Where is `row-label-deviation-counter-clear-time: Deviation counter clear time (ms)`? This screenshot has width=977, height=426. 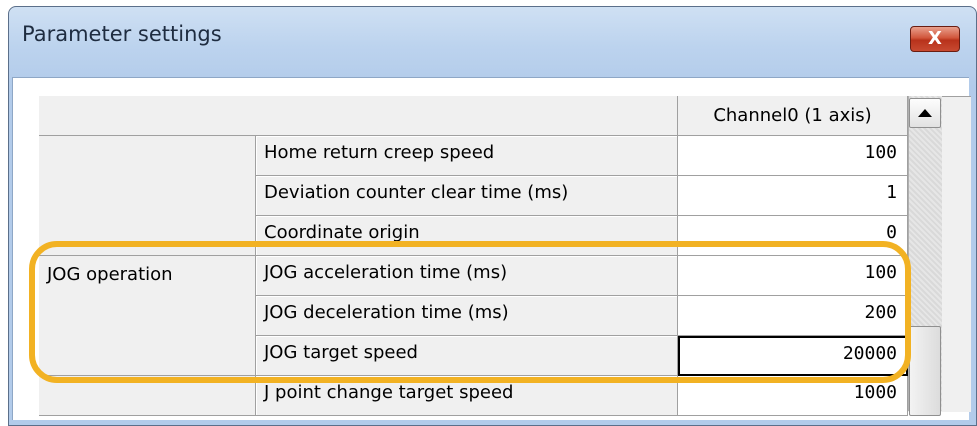 row-label-deviation-counter-clear-time: Deviation counter clear time (ms) is located at coordinates (467, 196).